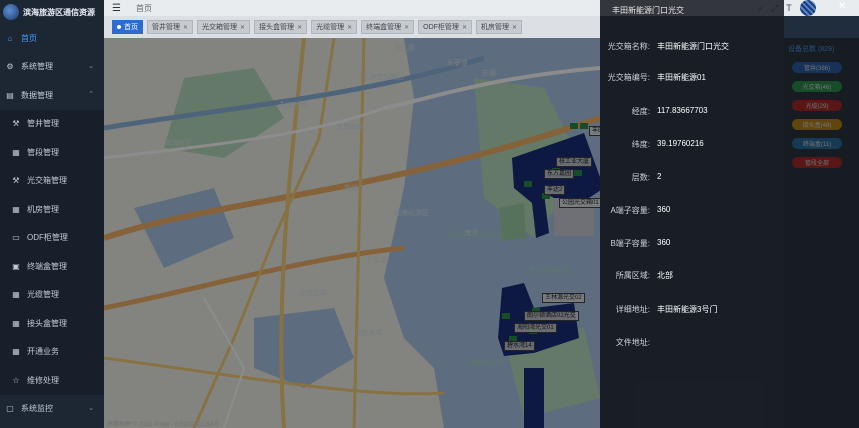 The image size is (859, 428). I want to click on tab-tag: 机房管理 ✕, so click(498, 27).